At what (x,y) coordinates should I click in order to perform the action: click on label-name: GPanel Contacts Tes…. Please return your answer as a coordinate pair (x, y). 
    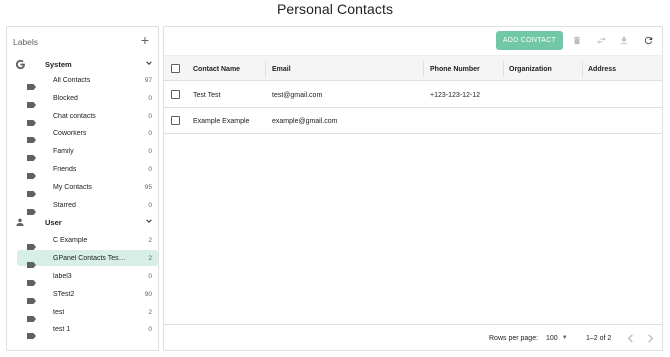
    Looking at the image, I should click on (89, 258).